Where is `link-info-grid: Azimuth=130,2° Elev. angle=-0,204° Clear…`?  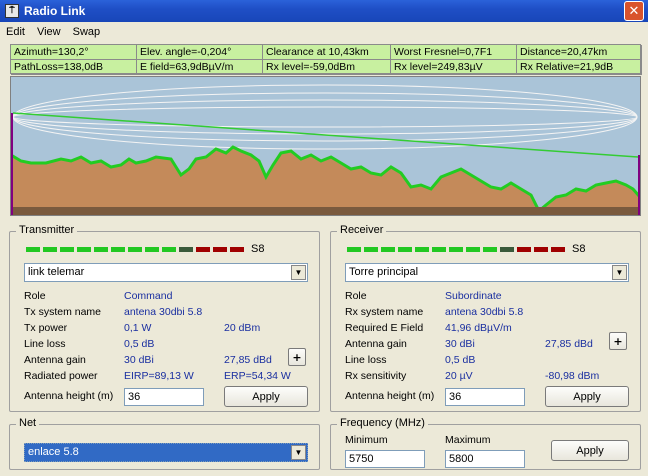 link-info-grid: Azimuth=130,2° Elev. angle=-0,204° Clear… is located at coordinates (326, 59).